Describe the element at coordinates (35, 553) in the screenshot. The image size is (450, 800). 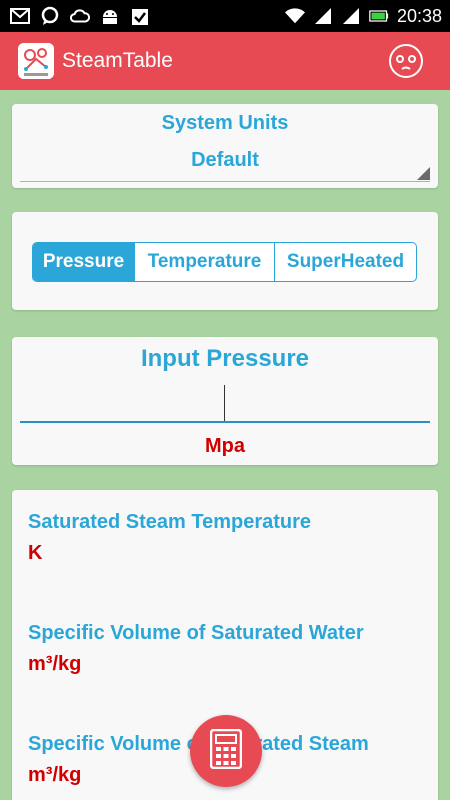
I see `result-unit: K` at that location.